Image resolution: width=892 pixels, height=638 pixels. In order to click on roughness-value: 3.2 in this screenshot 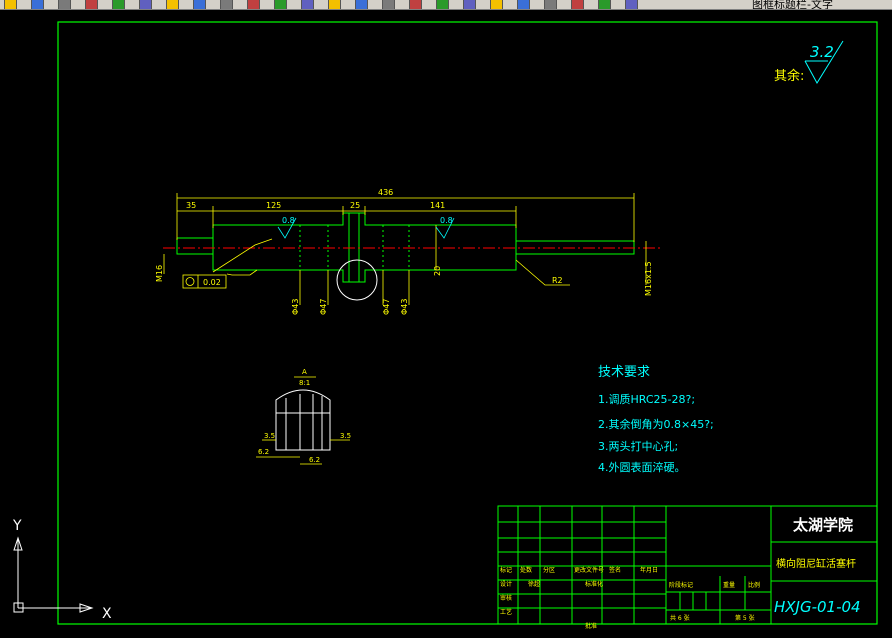, I will do `click(822, 52)`.